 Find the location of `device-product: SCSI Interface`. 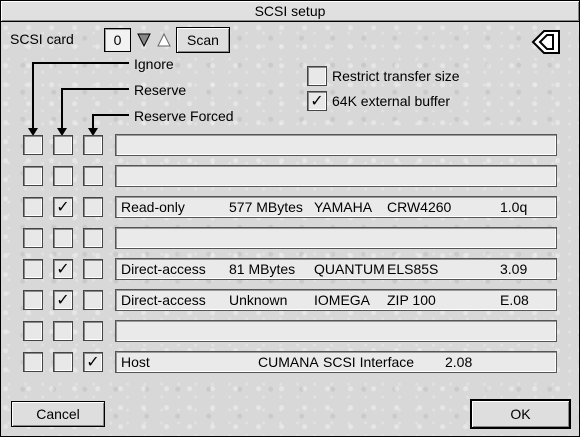

device-product: SCSI Interface is located at coordinates (369, 362).